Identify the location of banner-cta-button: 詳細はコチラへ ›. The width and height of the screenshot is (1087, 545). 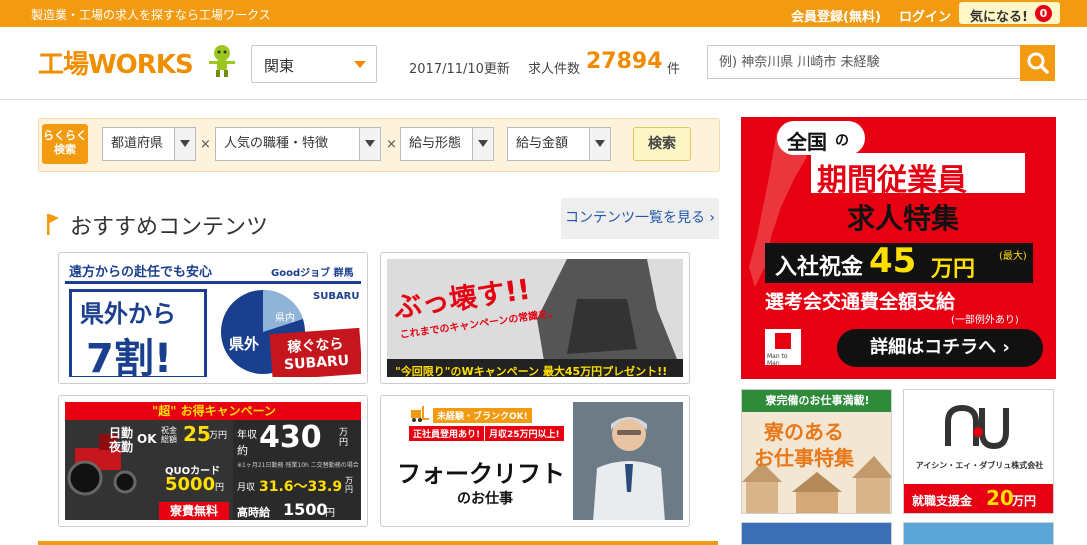
(940, 348).